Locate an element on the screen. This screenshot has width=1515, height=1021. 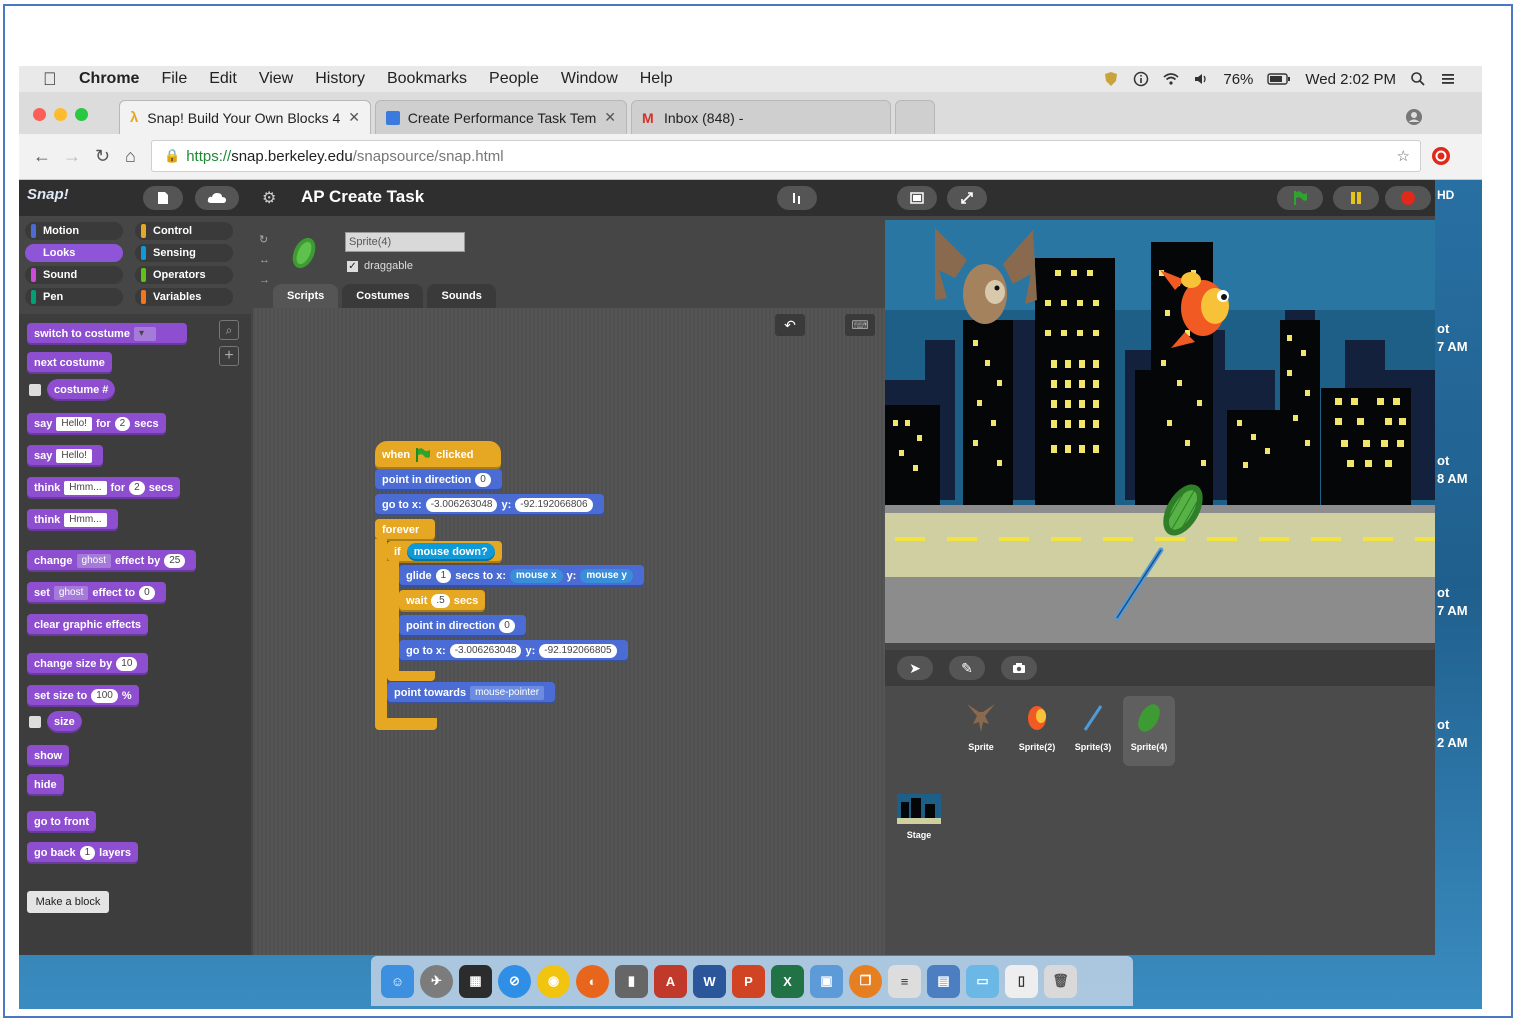
settings-gear-icon: ⚙ is located at coordinates (269, 198).